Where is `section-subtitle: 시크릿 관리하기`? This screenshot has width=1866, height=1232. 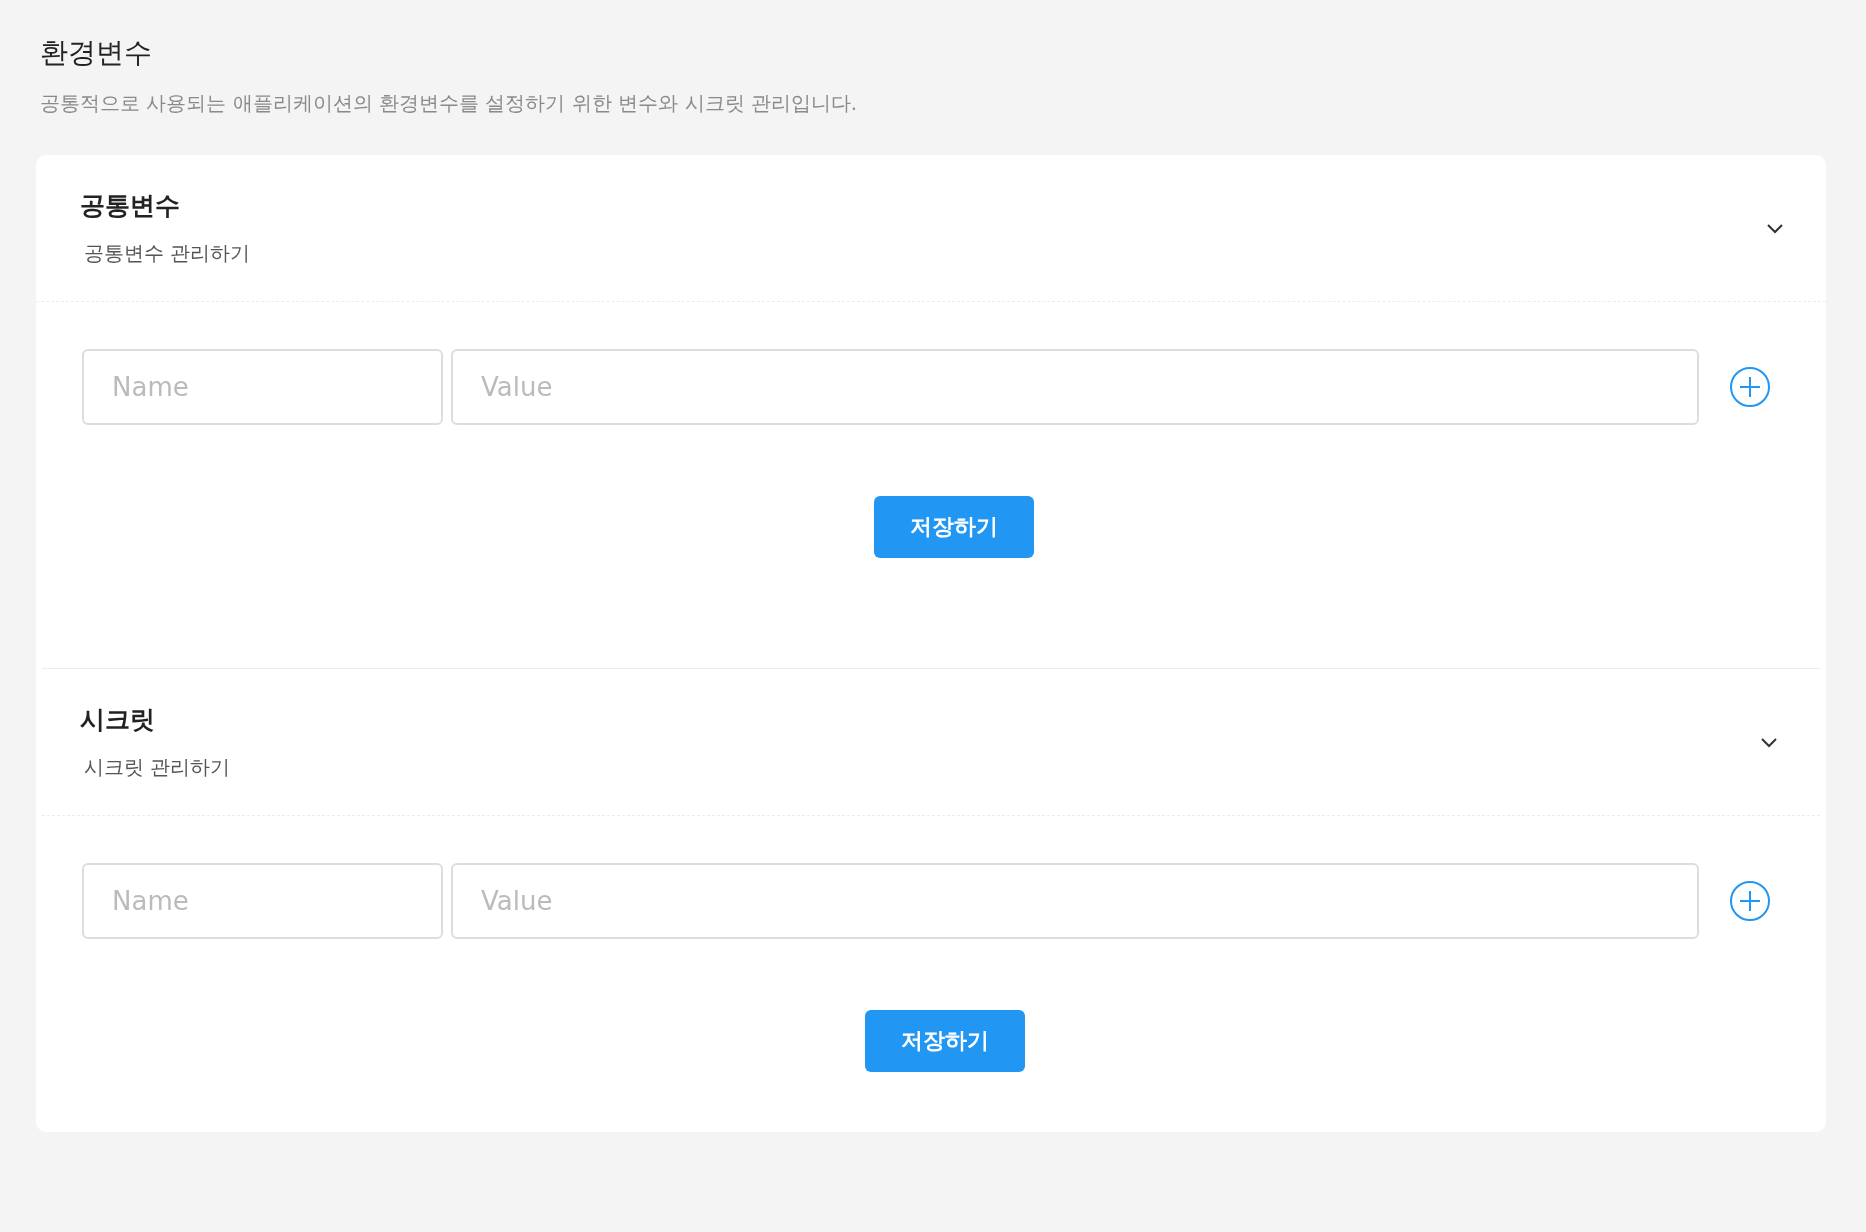 section-subtitle: 시크릿 관리하기 is located at coordinates (157, 767).